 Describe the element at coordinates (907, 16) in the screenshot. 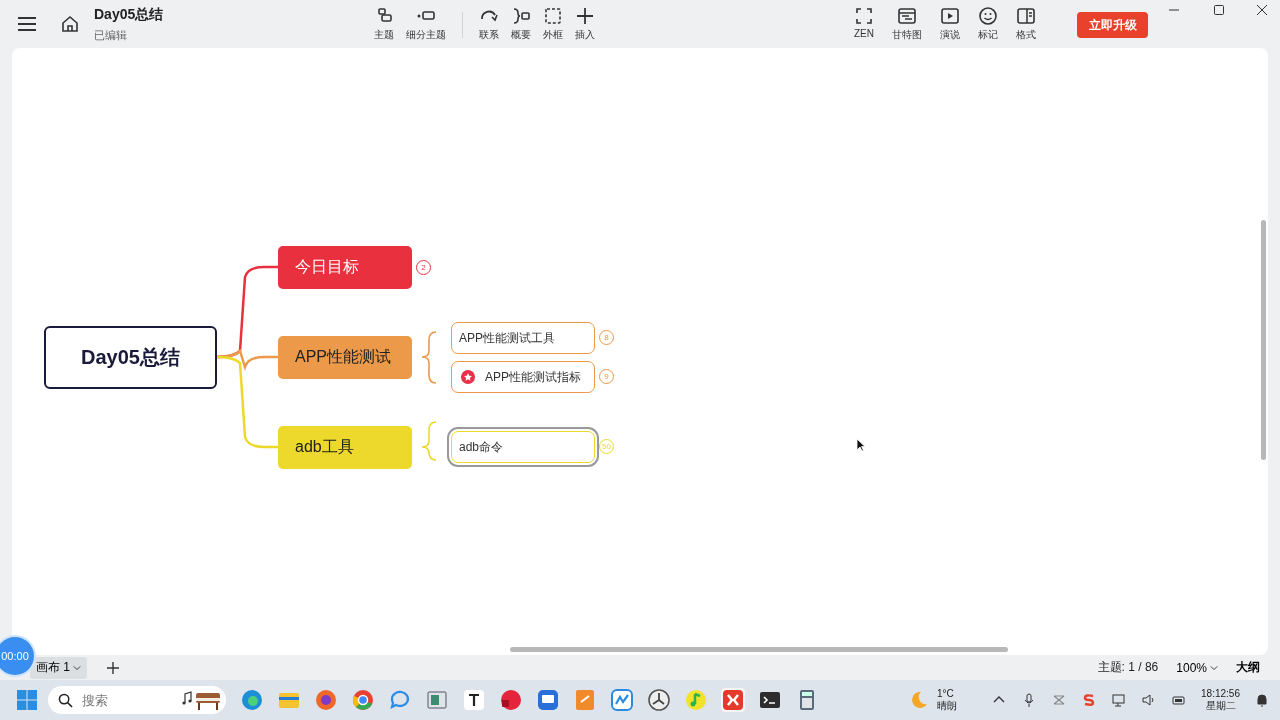

I see `gantt-icon` at that location.